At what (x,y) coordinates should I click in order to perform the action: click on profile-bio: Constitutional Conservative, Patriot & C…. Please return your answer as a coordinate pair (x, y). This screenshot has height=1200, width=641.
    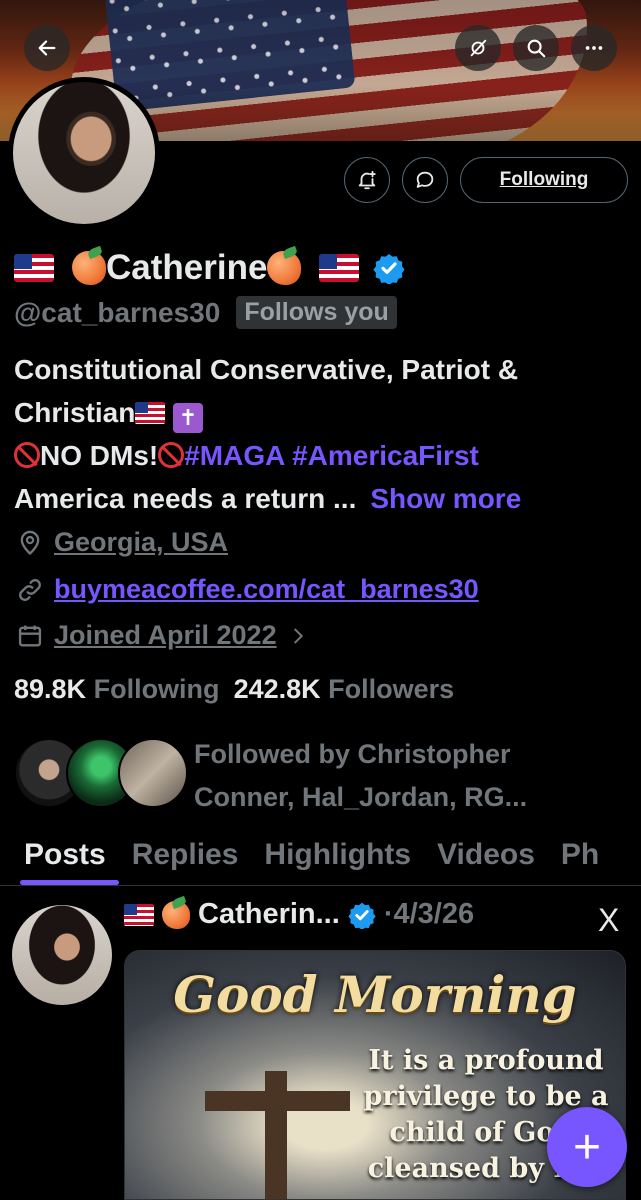
    Looking at the image, I should click on (321, 434).